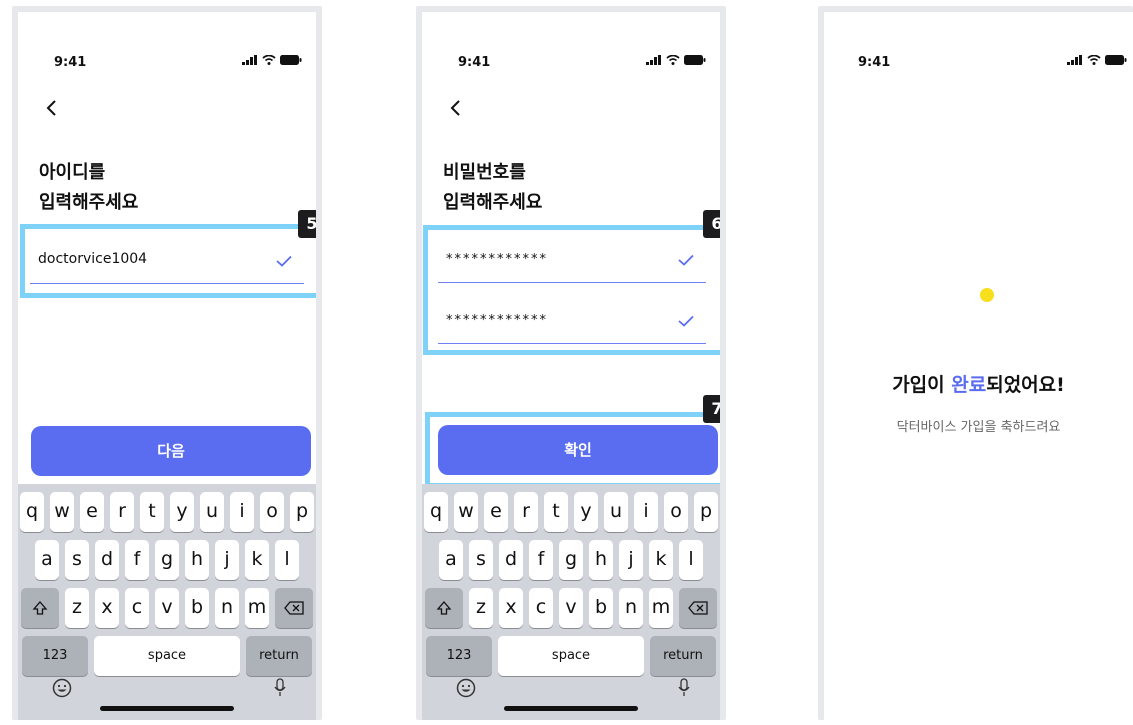 Image resolution: width=1133 pixels, height=725 pixels. I want to click on page-title: 아이디를 입력해주세요, so click(88, 188).